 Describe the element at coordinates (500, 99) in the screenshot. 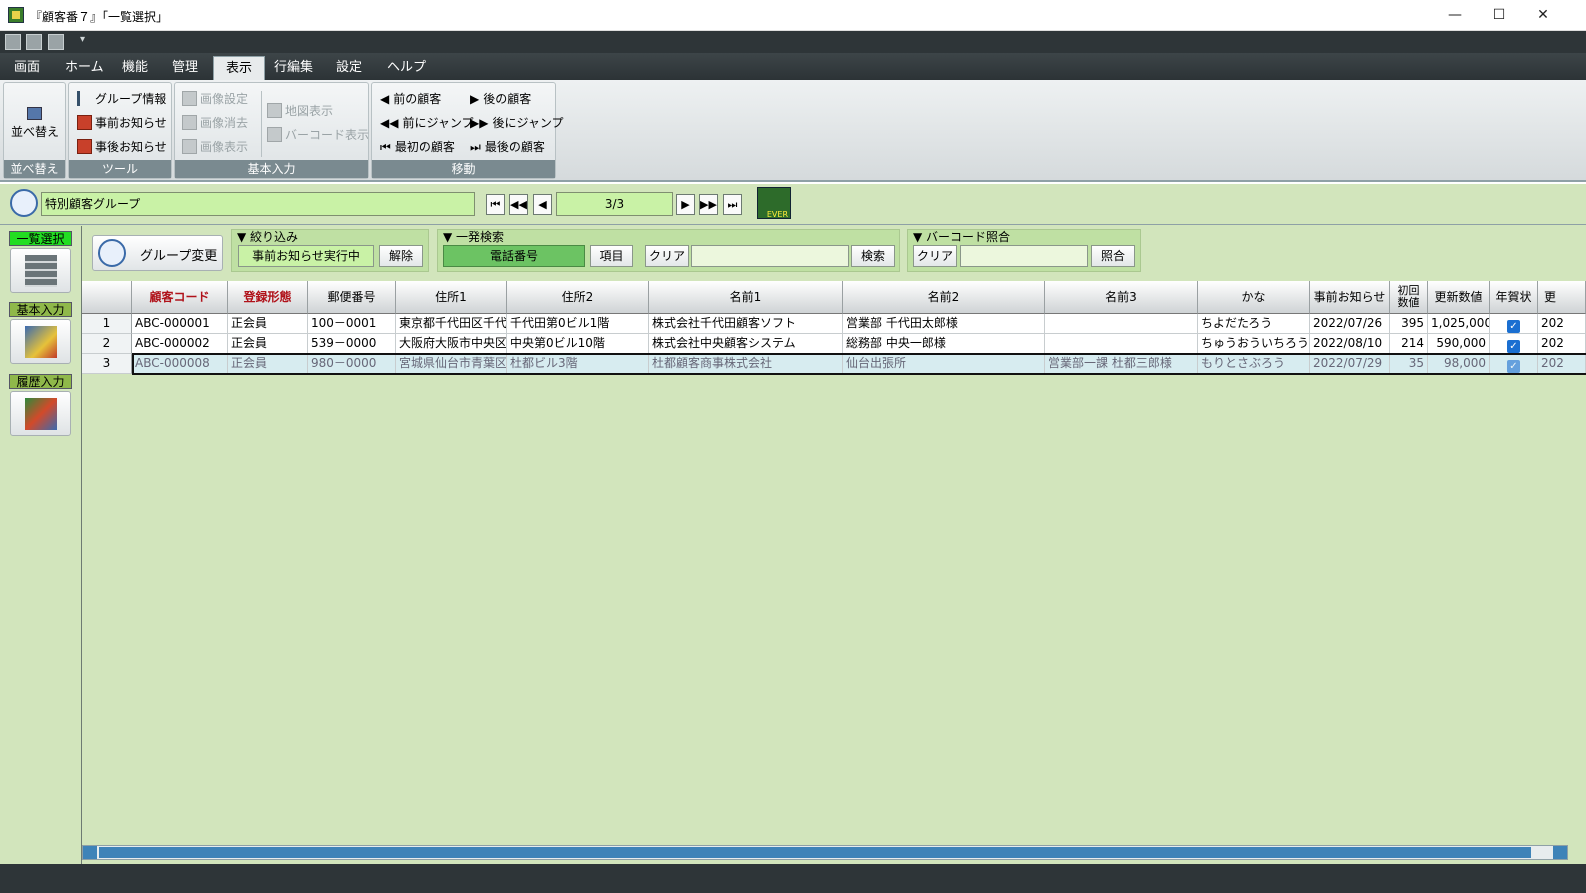

I see `next-customer-button: ▶ 後の顧客` at that location.